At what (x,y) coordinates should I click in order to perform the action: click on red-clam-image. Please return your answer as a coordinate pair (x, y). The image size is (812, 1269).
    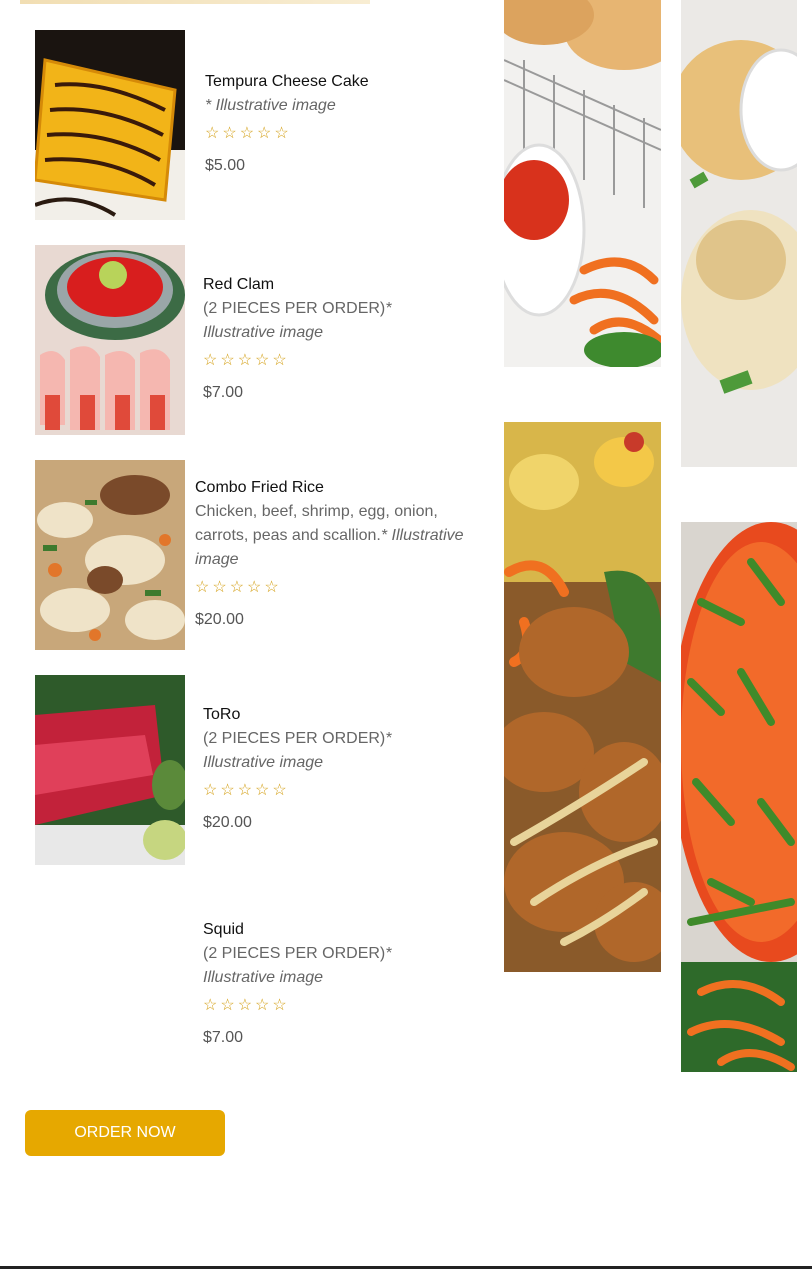
    Looking at the image, I should click on (110, 340).